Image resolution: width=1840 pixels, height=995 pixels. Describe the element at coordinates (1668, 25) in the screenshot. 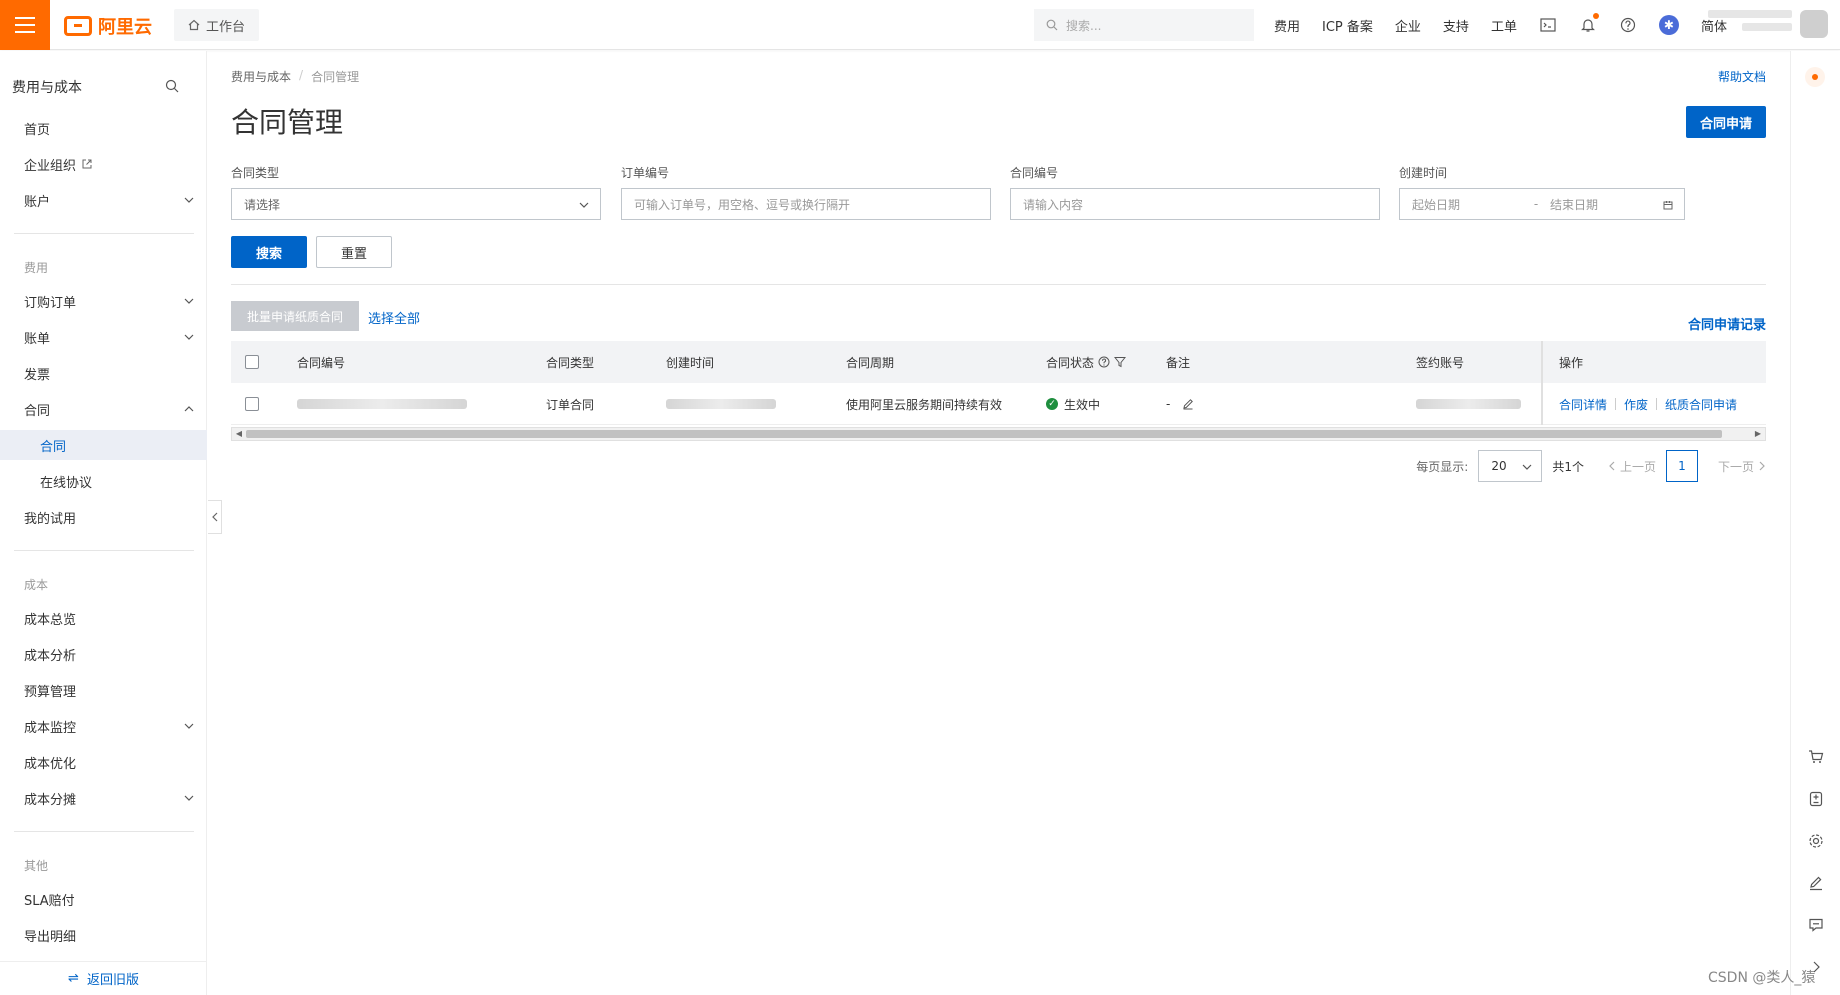

I see `ai-assistant-icon: ✱` at that location.